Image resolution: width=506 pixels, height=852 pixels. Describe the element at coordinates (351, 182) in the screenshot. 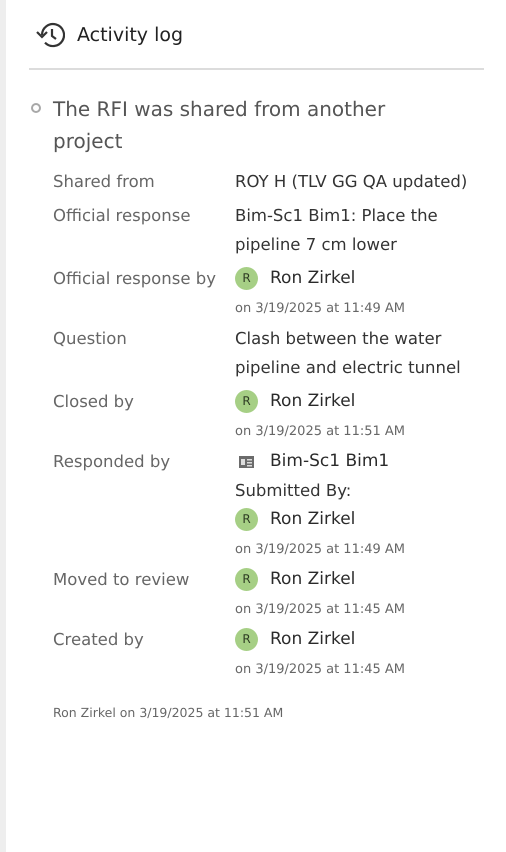

I see `field-value: ROY H (TLV GG QA updated)` at that location.